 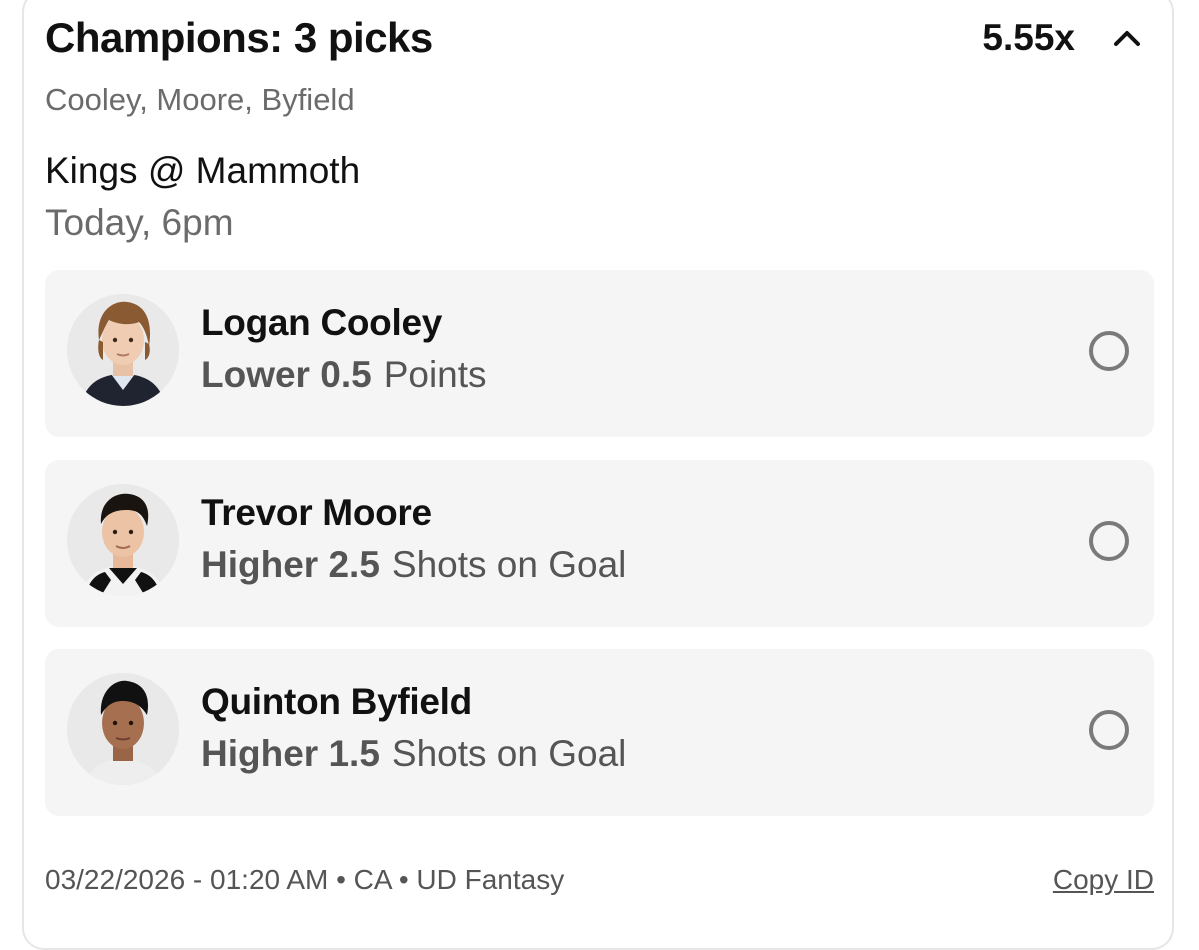 I want to click on pick-line: Higher 1.5 Shots on Goal, so click(x=413, y=754).